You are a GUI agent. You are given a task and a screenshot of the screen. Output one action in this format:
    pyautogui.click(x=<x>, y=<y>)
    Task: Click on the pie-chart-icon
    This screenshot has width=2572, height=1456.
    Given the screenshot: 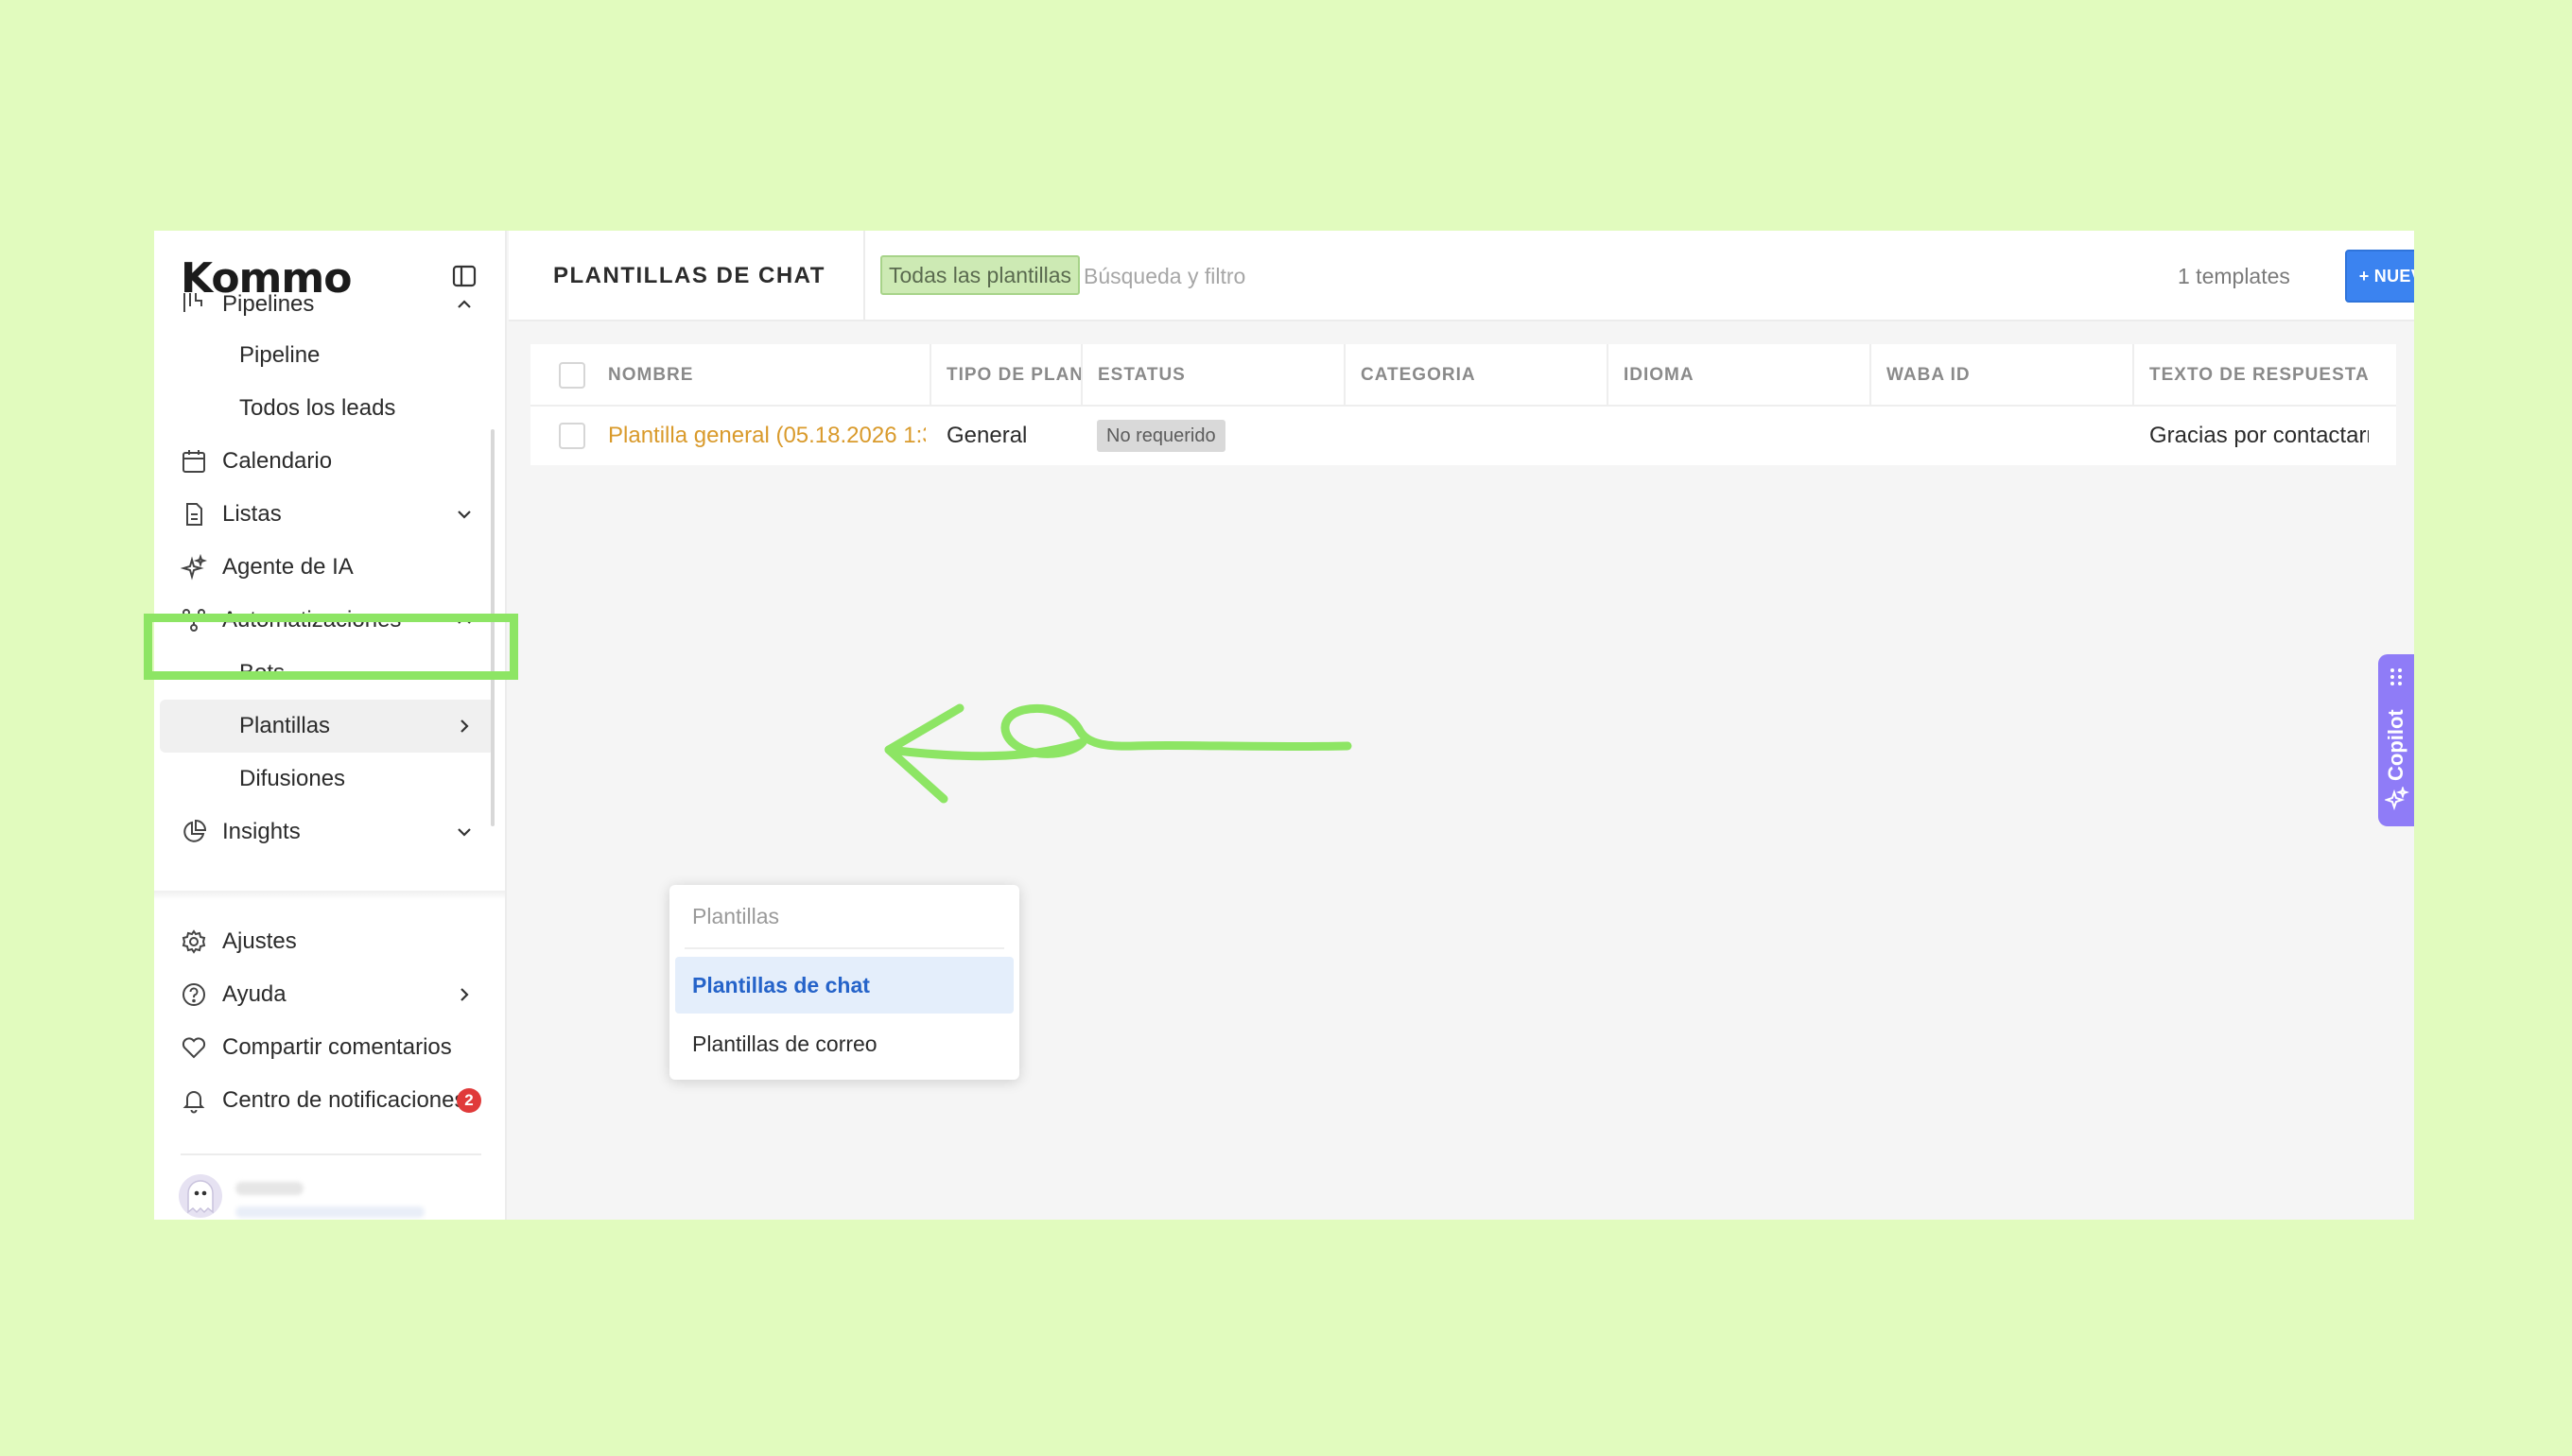 What is the action you would take?
    pyautogui.click(x=195, y=830)
    